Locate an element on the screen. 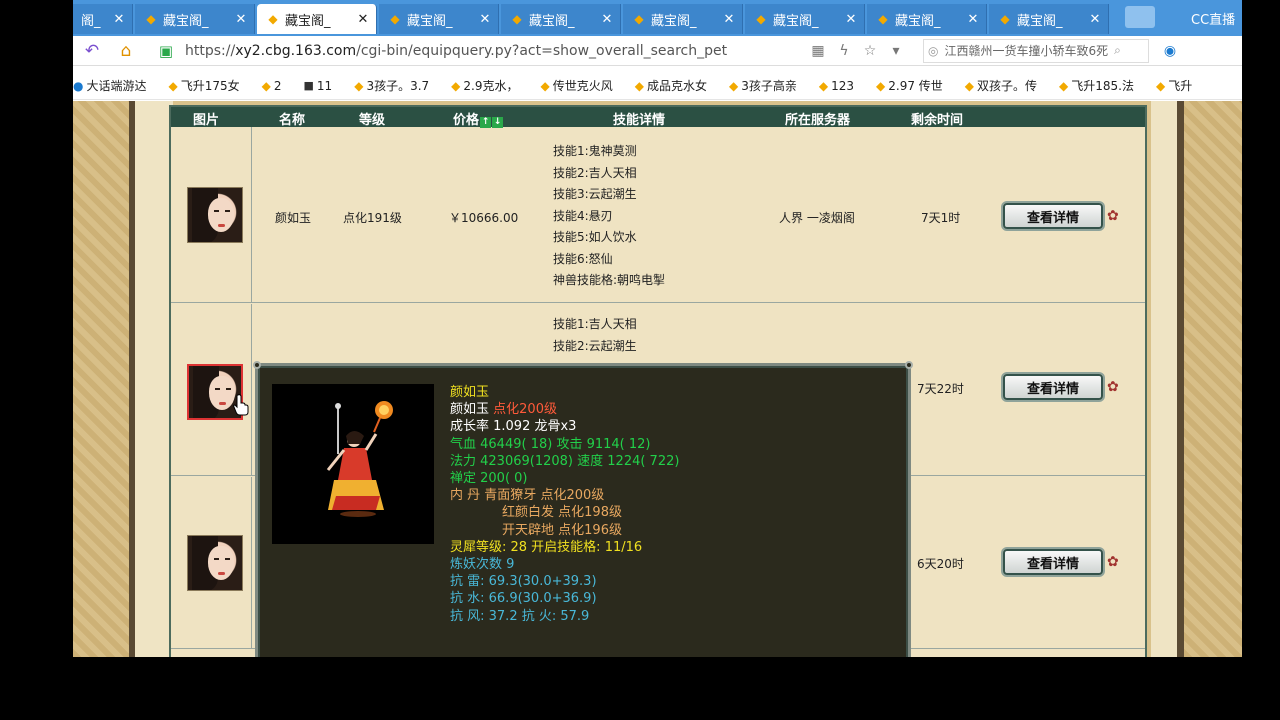 The width and height of the screenshot is (1280, 720). growth-rate: 成长率 1.092 龙骨x3 is located at coordinates (513, 427).